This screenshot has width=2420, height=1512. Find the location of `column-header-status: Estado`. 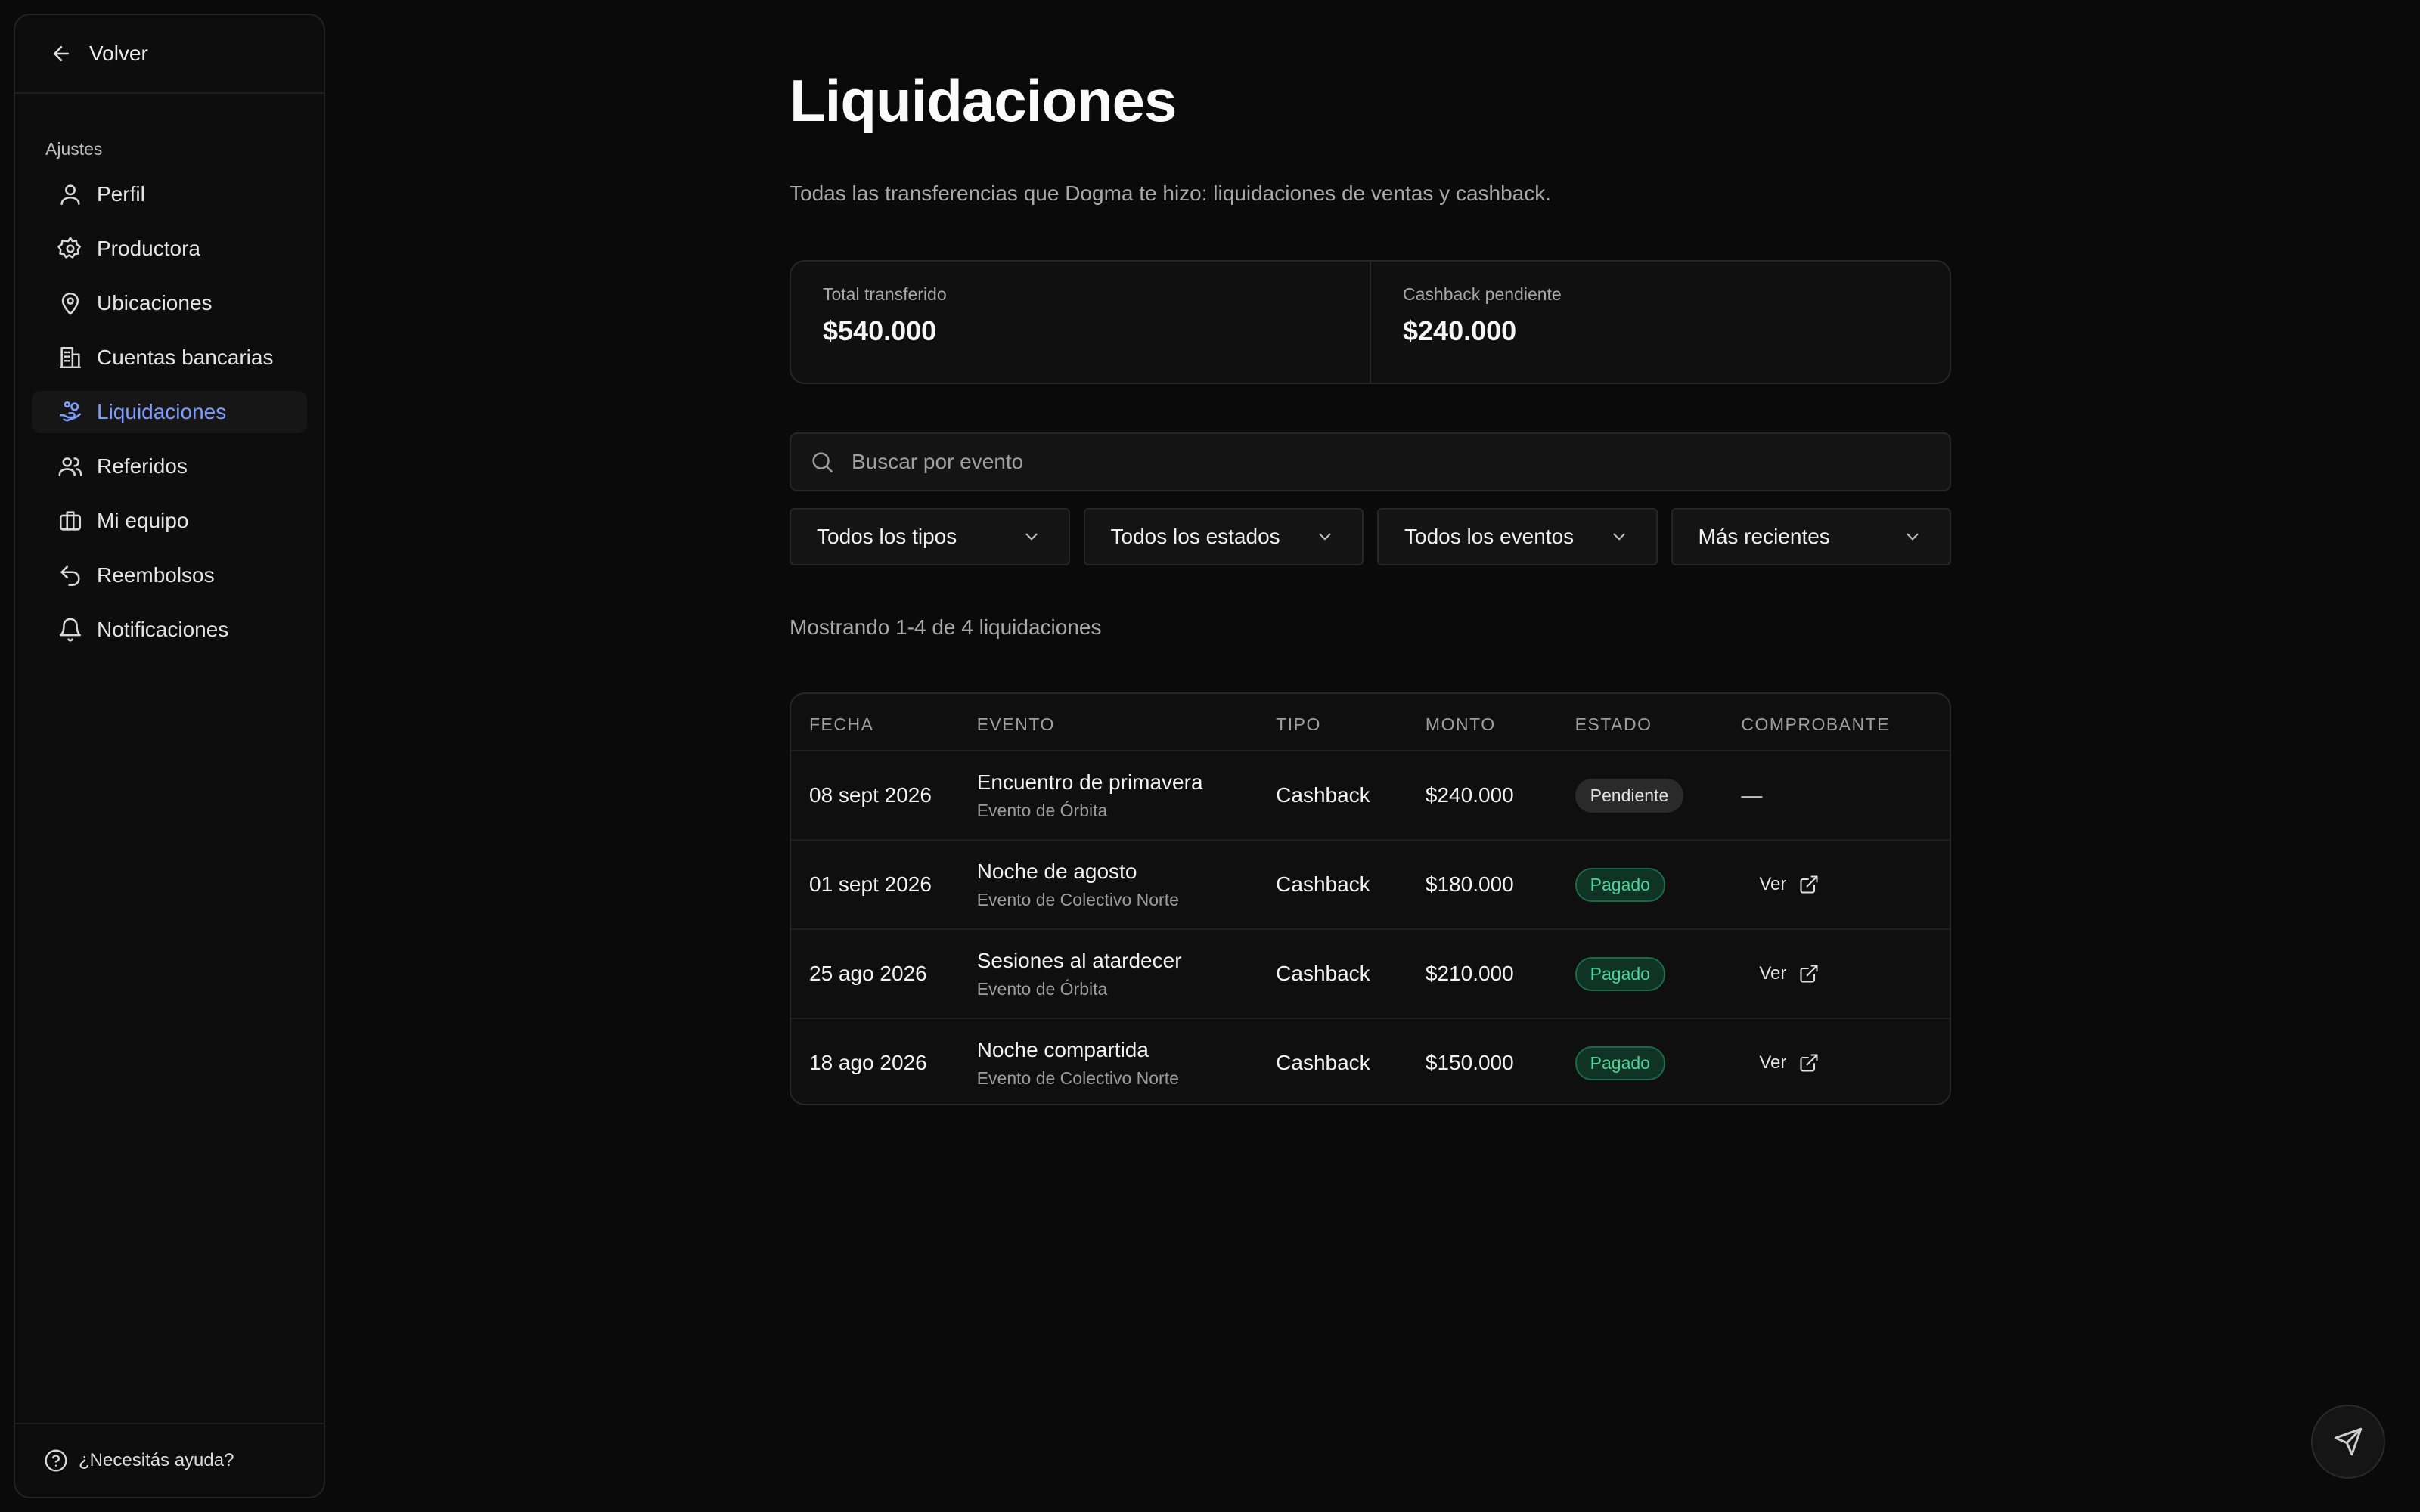

column-header-status: Estado is located at coordinates (1613, 724).